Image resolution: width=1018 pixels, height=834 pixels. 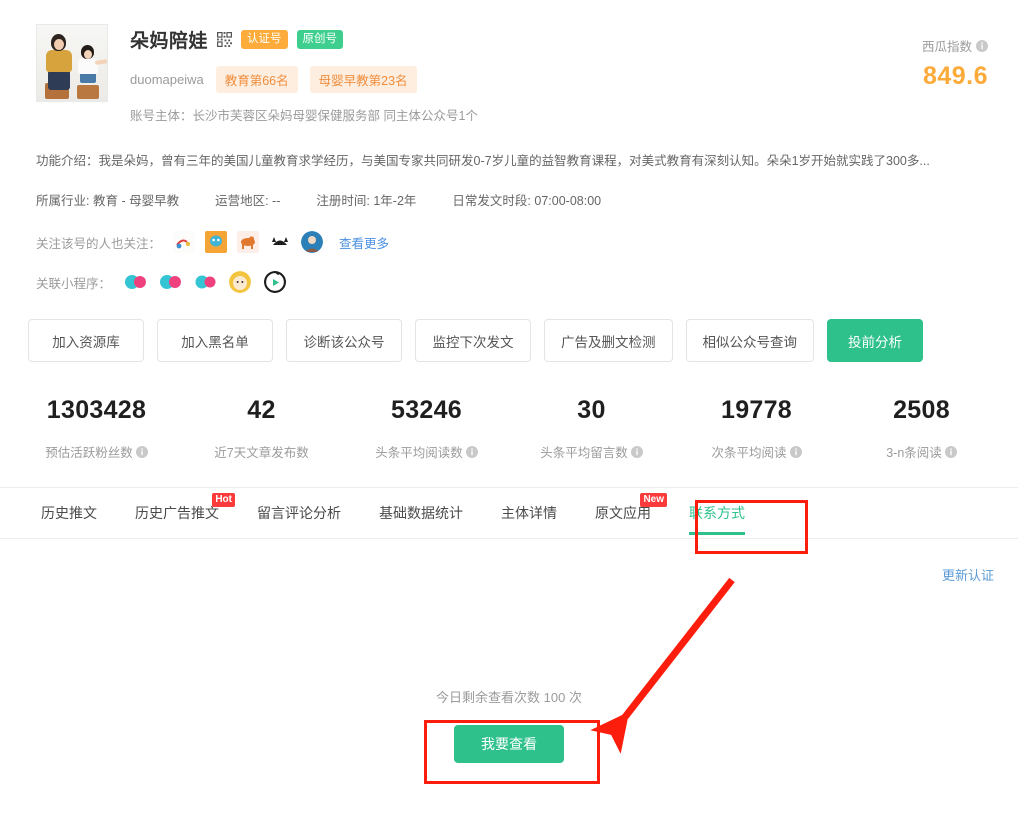 I want to click on status-badge-verified: 认证号, so click(x=264, y=39).